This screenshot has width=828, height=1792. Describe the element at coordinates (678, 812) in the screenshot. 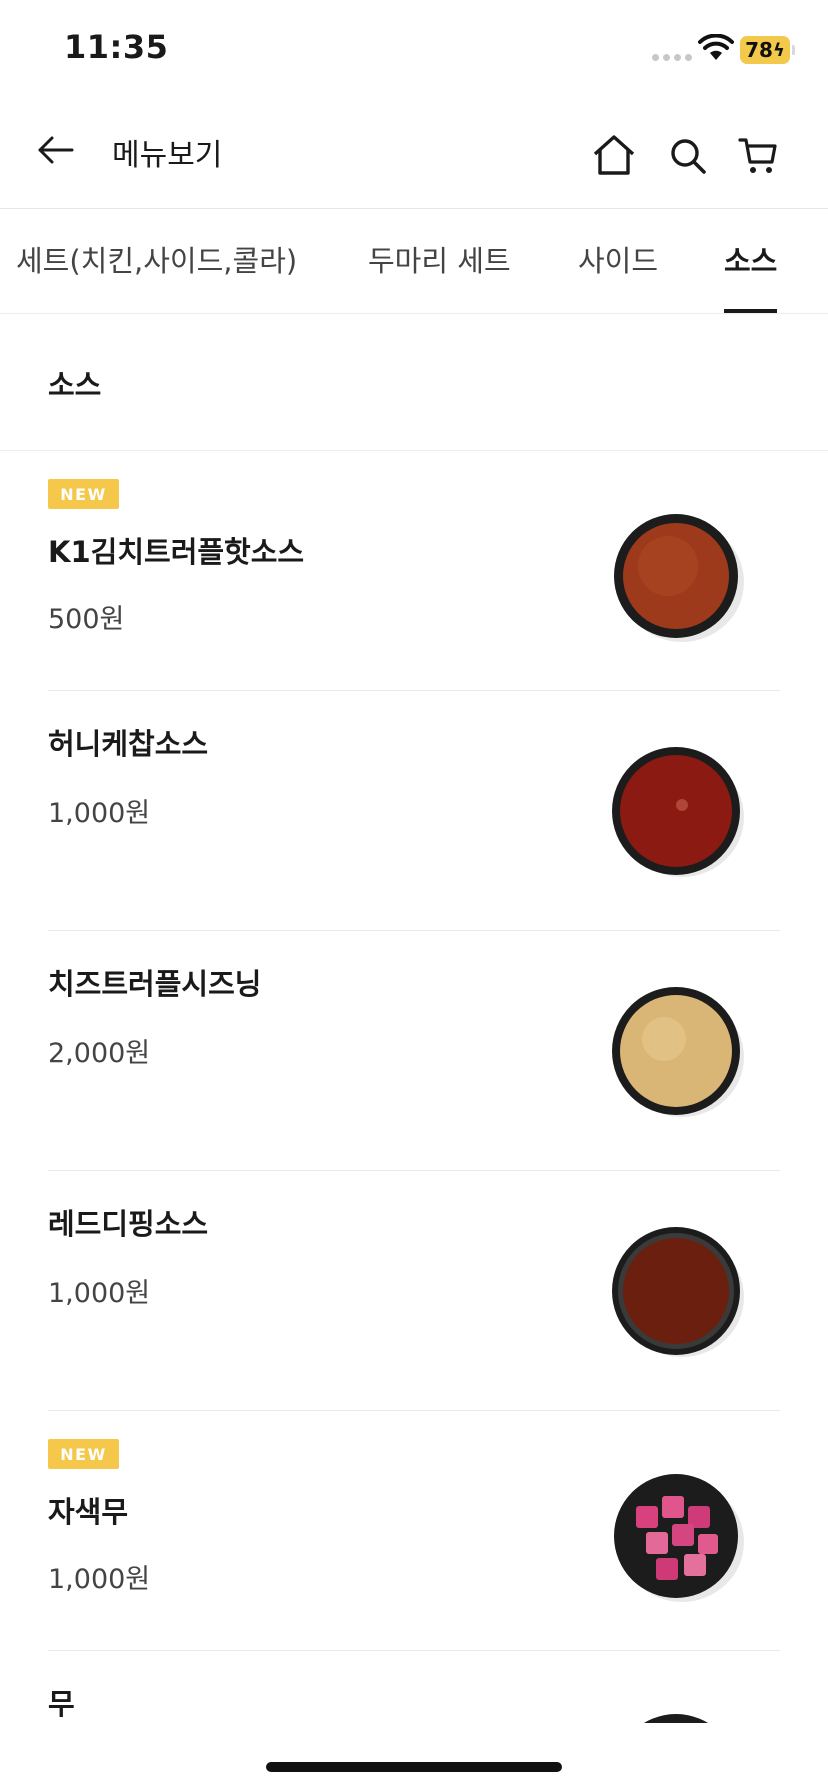

I see `ketchup-sauce-bowl-image` at that location.